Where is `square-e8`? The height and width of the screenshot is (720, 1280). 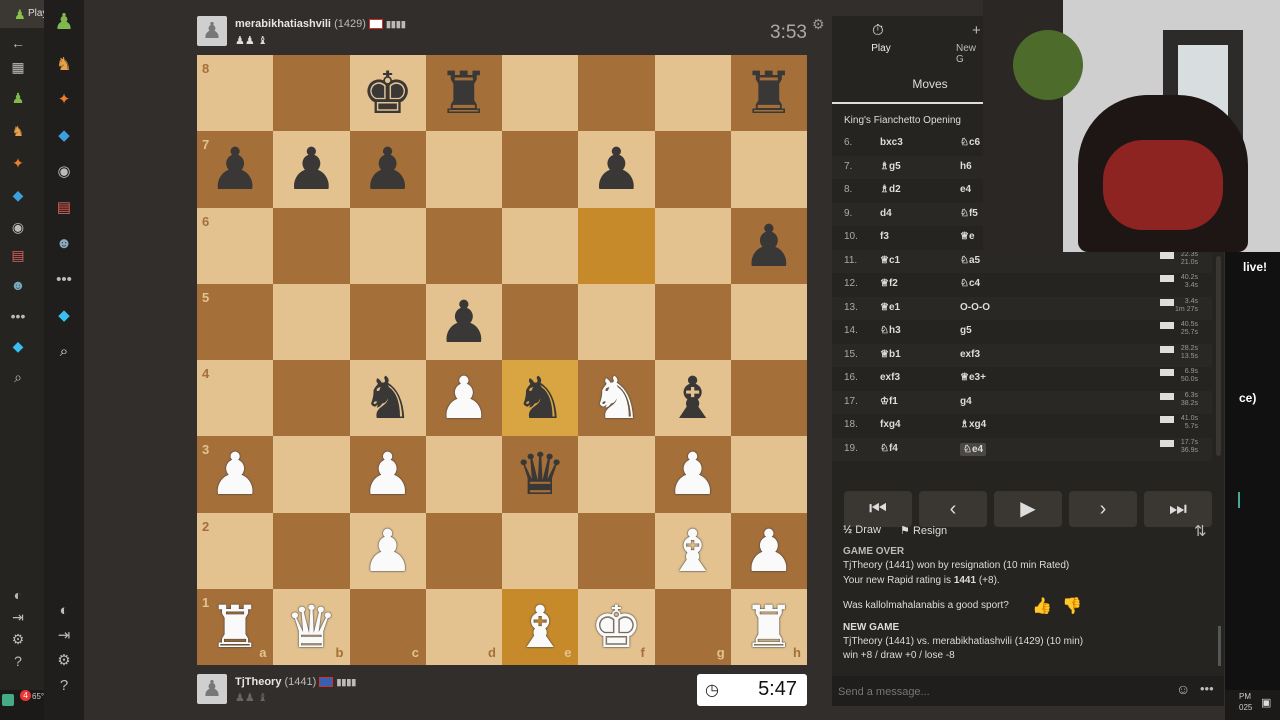 square-e8 is located at coordinates (540, 93).